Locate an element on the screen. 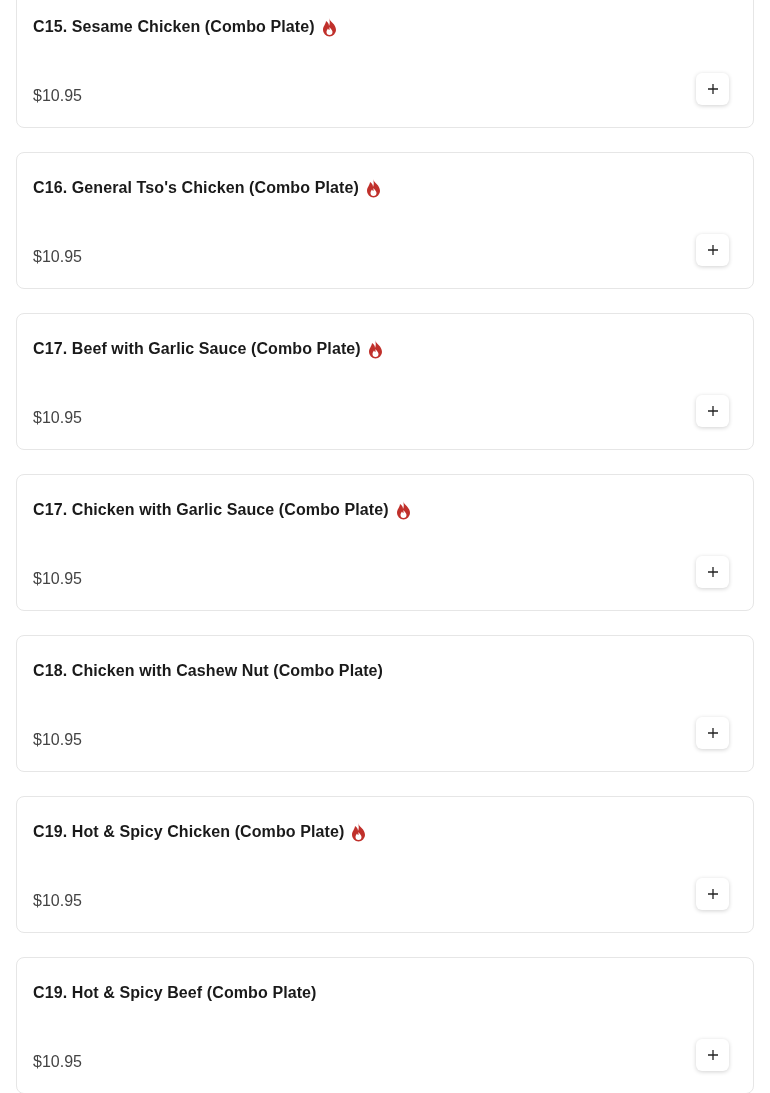  item-name: C15. Sesame Chicken (Combo Plate) is located at coordinates (174, 27).